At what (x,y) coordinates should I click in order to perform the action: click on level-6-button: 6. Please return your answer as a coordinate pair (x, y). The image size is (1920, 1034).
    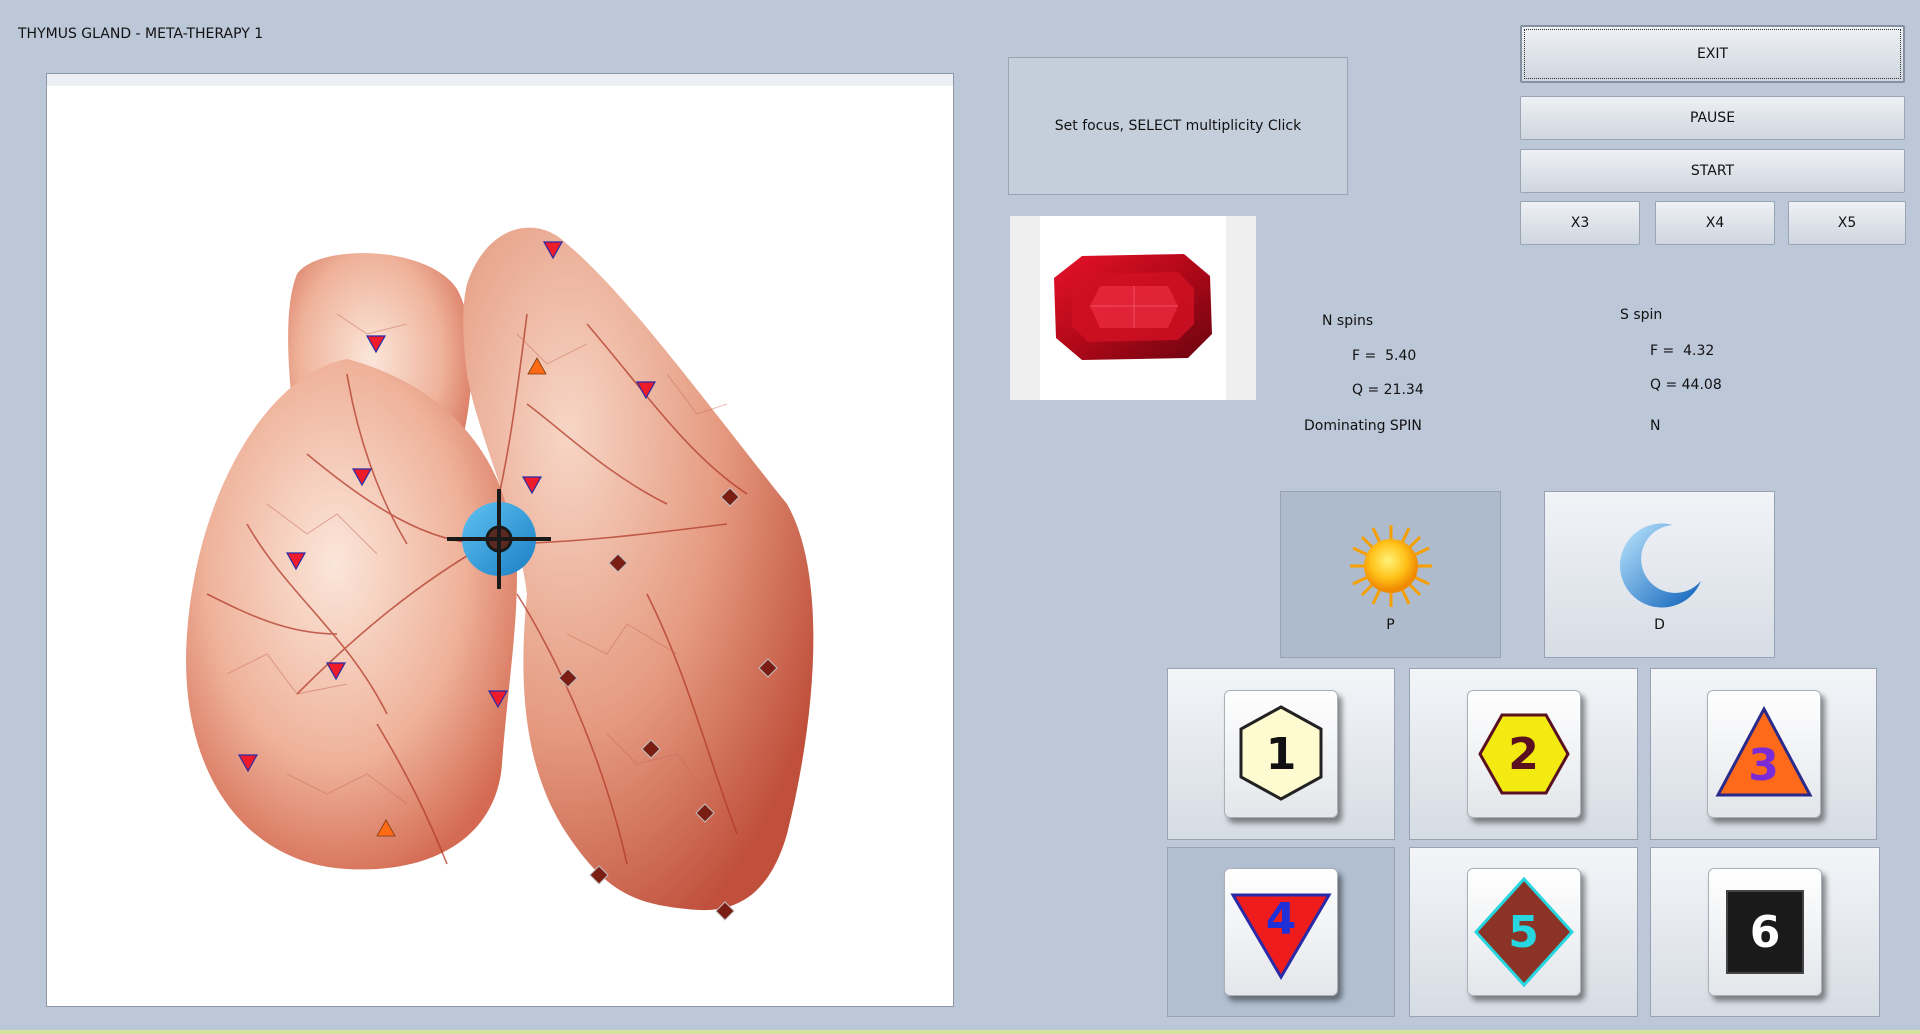
    Looking at the image, I should click on (1765, 932).